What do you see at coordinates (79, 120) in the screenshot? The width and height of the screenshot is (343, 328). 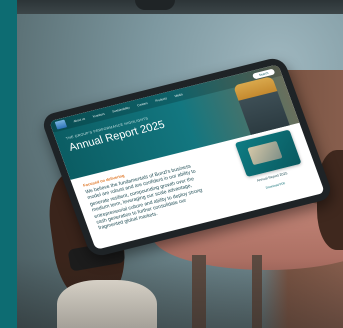 I see `nav-item: About us` at bounding box center [79, 120].